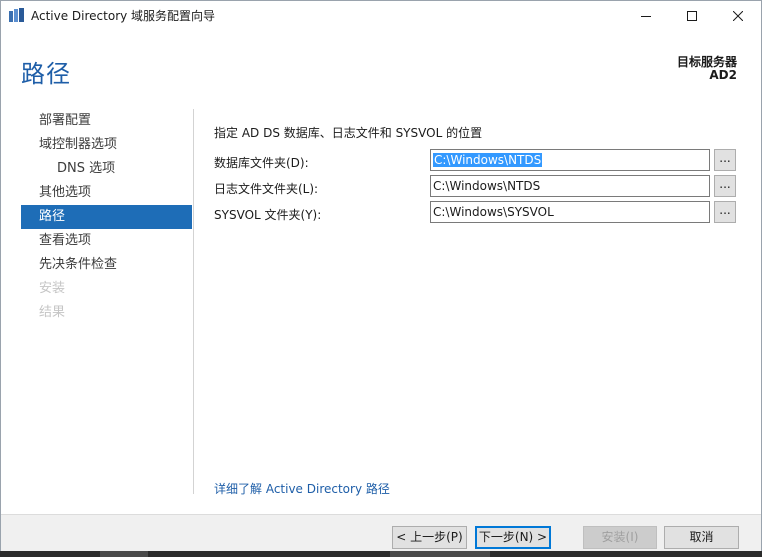  I want to click on instruction-text: 指定 AD DS 数据库、日志文件和 SYSVOL 的位置, so click(348, 133).